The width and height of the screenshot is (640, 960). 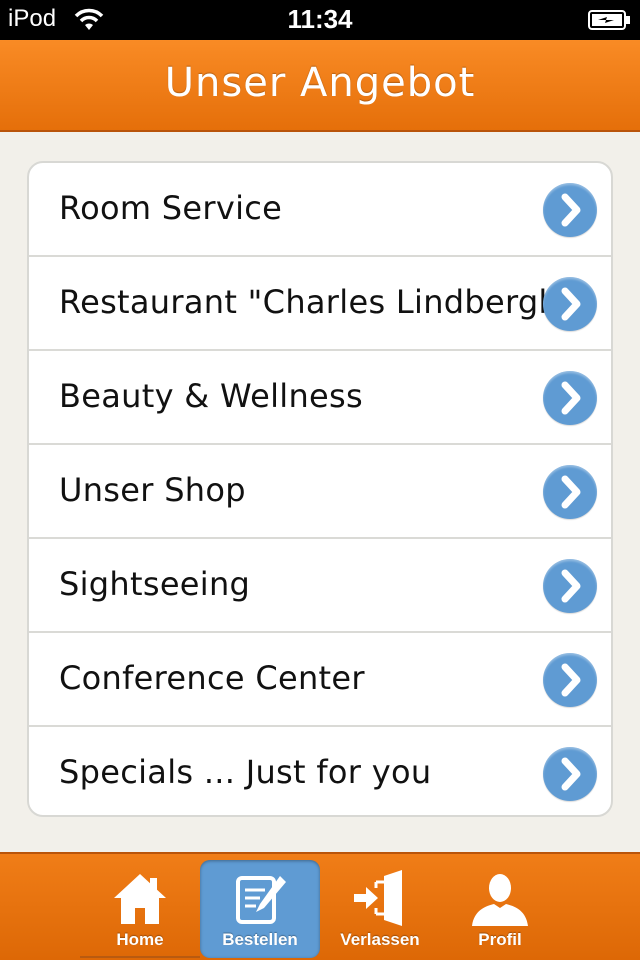 I want to click on tab-home: Home, so click(x=140, y=909).